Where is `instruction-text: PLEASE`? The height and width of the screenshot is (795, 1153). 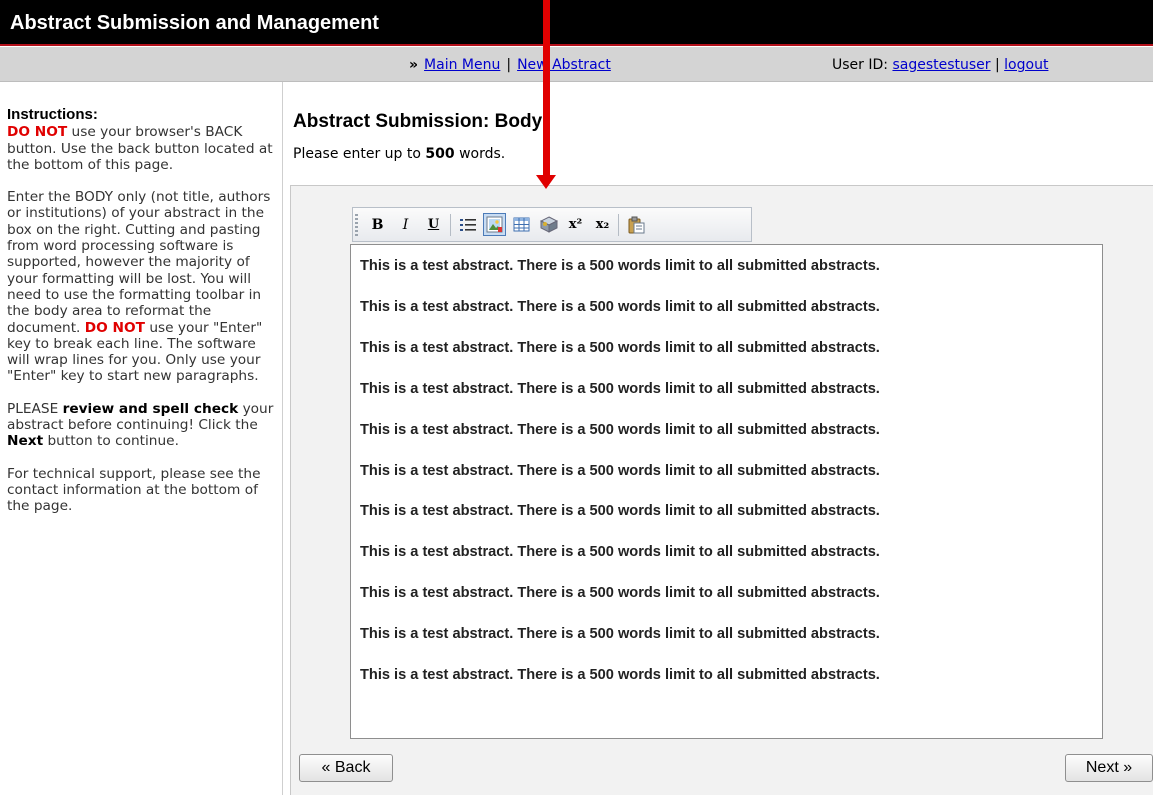
instruction-text: PLEASE is located at coordinates (35, 408).